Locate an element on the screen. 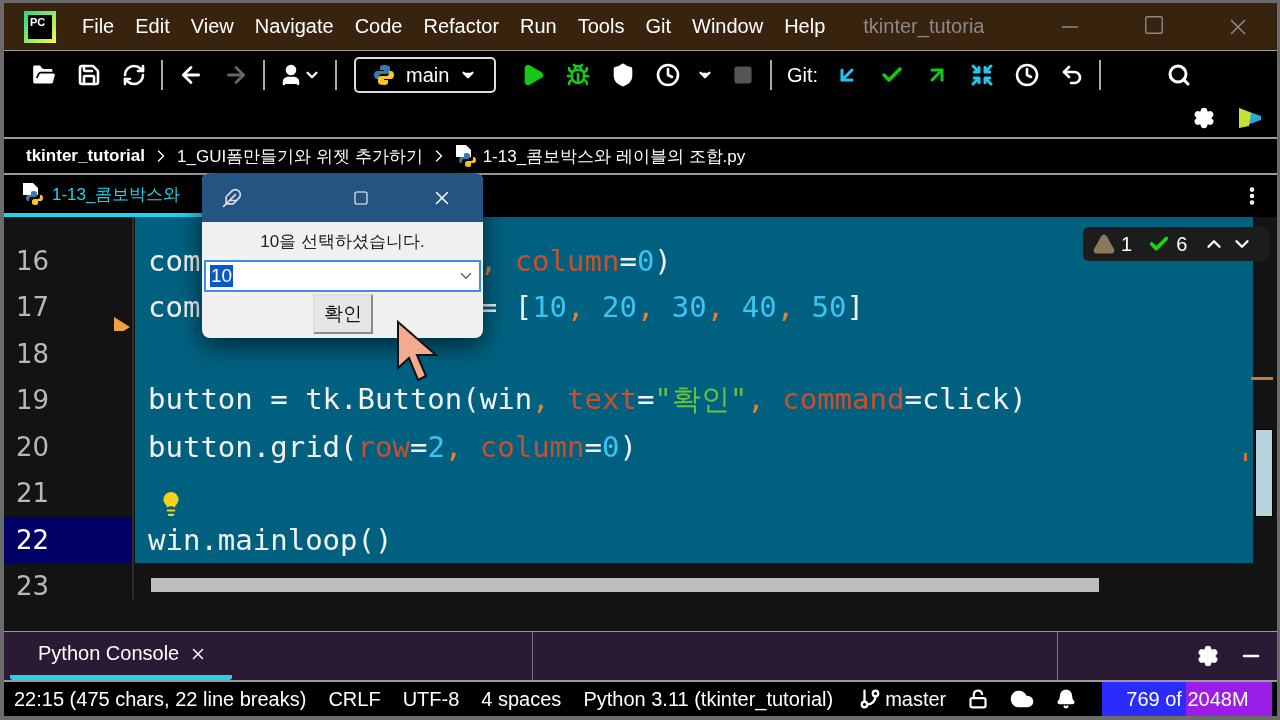 This screenshot has width=1280, height=720. line-number: 16 is located at coordinates (33, 260).